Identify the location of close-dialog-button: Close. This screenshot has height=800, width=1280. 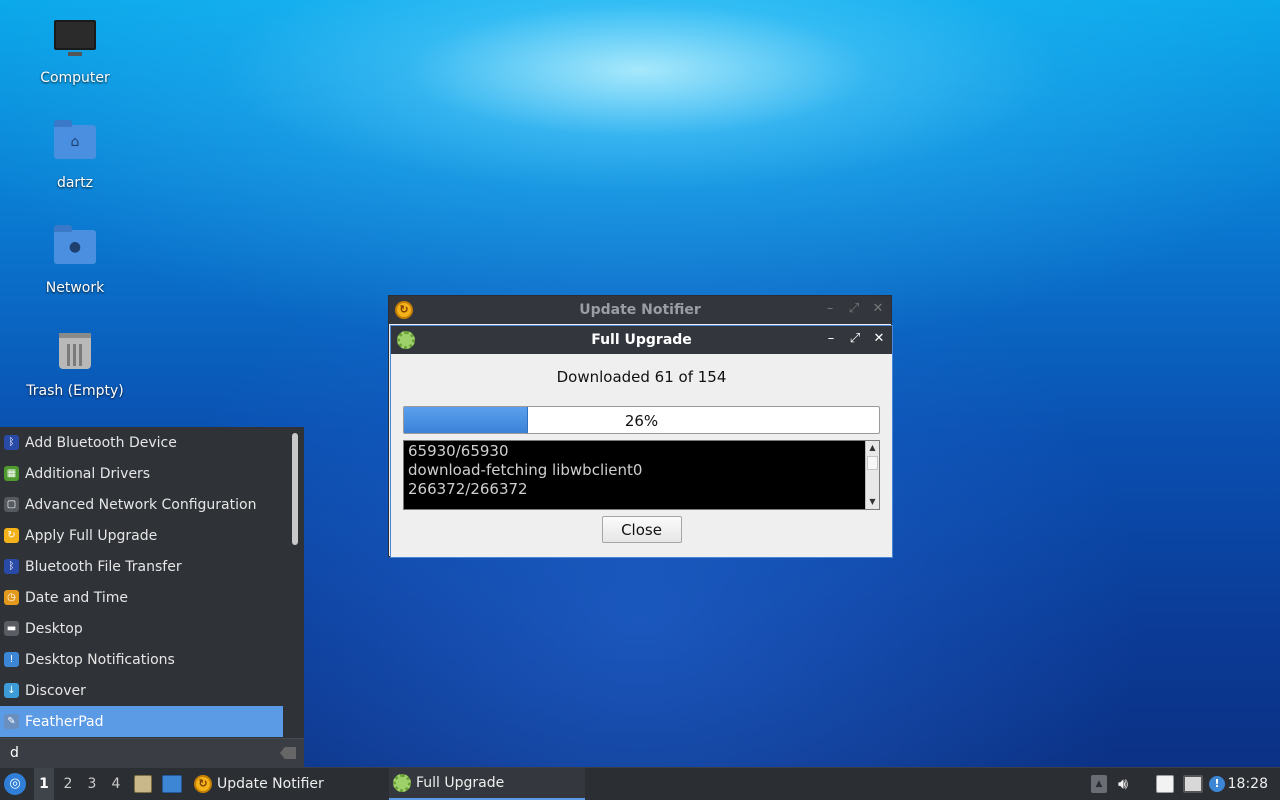
(641, 529).